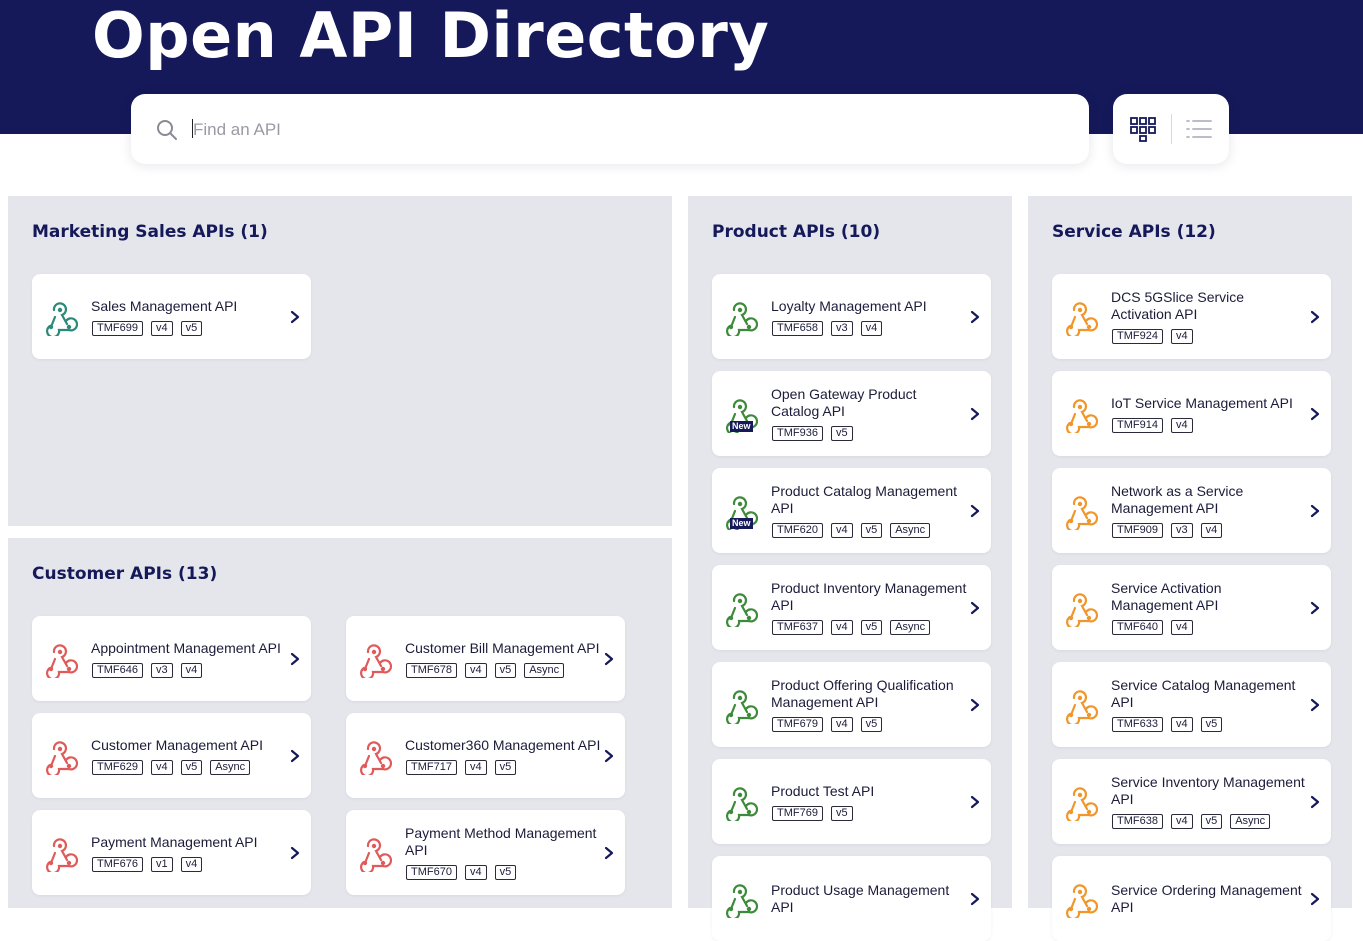 This screenshot has width=1363, height=941. Describe the element at coordinates (171, 852) in the screenshot. I see `api-card: Payment Management API TMF676 v1 v4` at that location.